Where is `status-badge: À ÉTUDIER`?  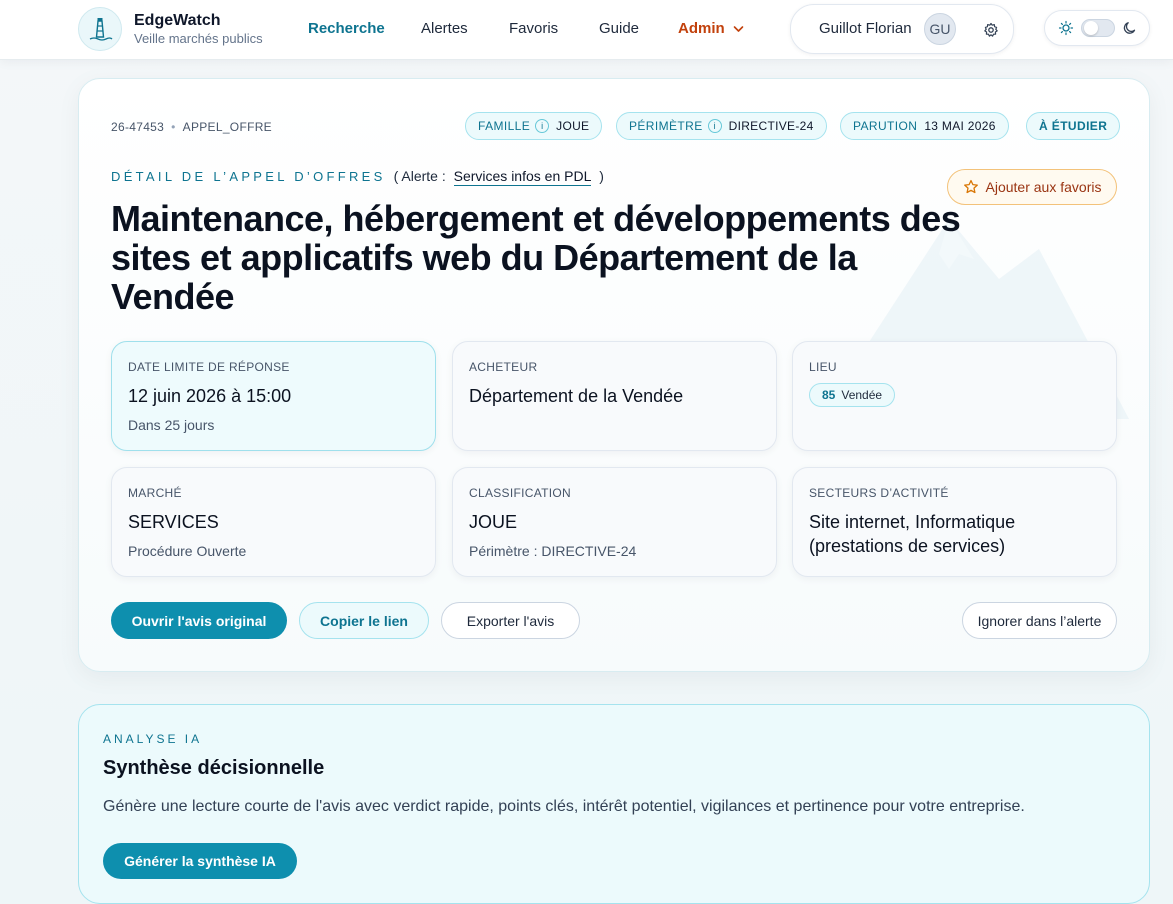 status-badge: À ÉTUDIER is located at coordinates (1073, 126).